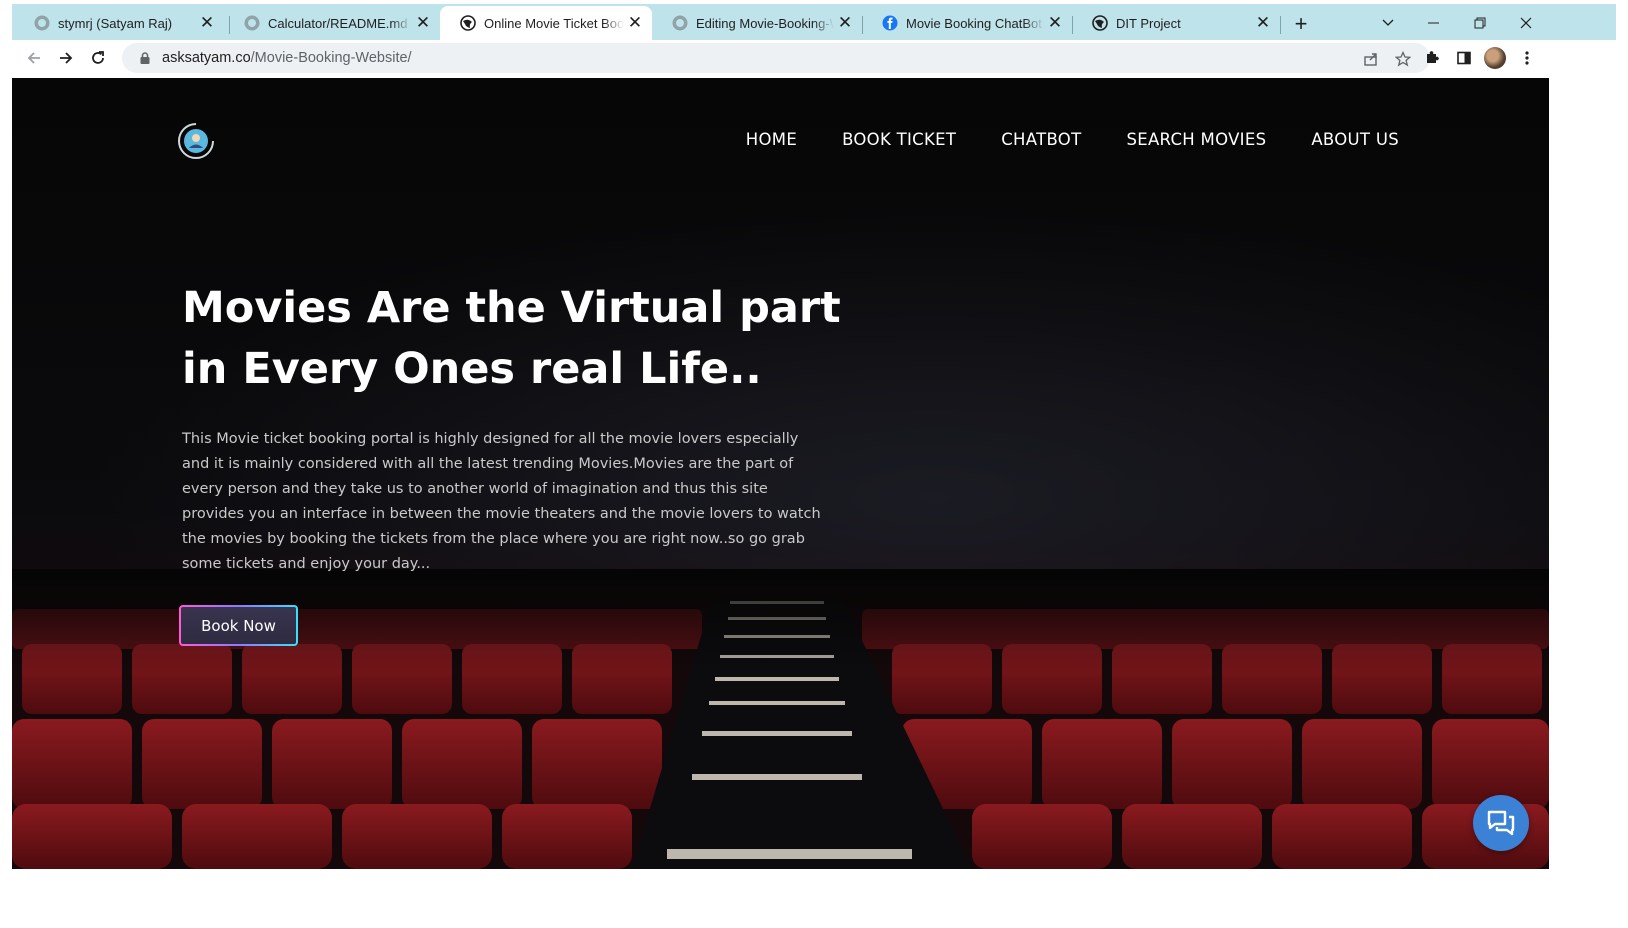 Image resolution: width=1628 pixels, height=928 pixels. I want to click on reload-icon, so click(98, 57).